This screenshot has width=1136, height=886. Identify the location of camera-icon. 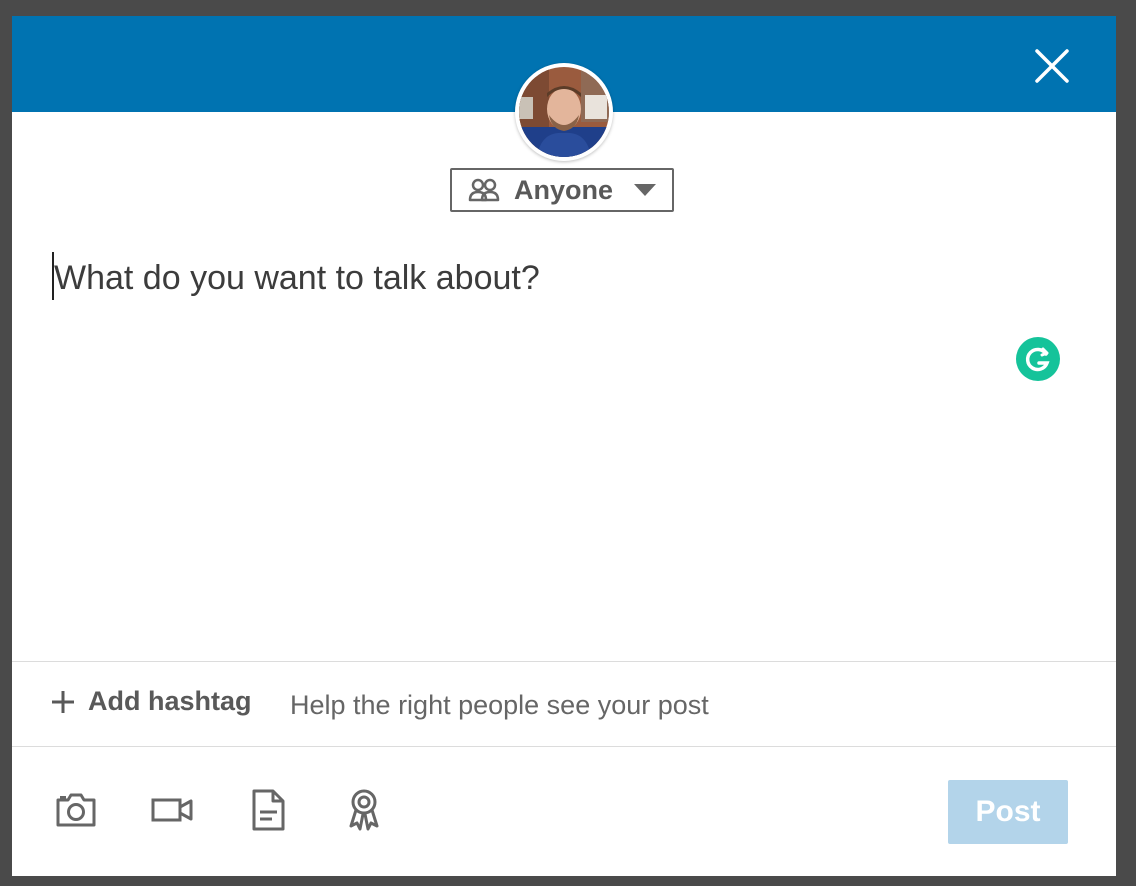
(76, 810).